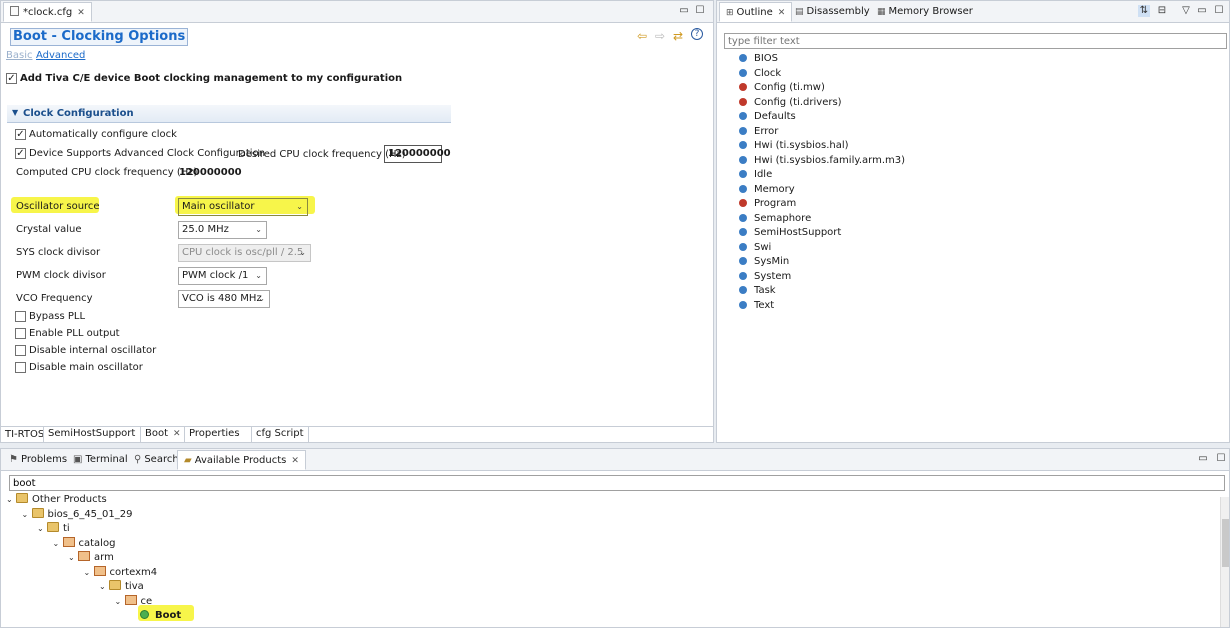  I want to click on outline-item-label: Task, so click(765, 290).